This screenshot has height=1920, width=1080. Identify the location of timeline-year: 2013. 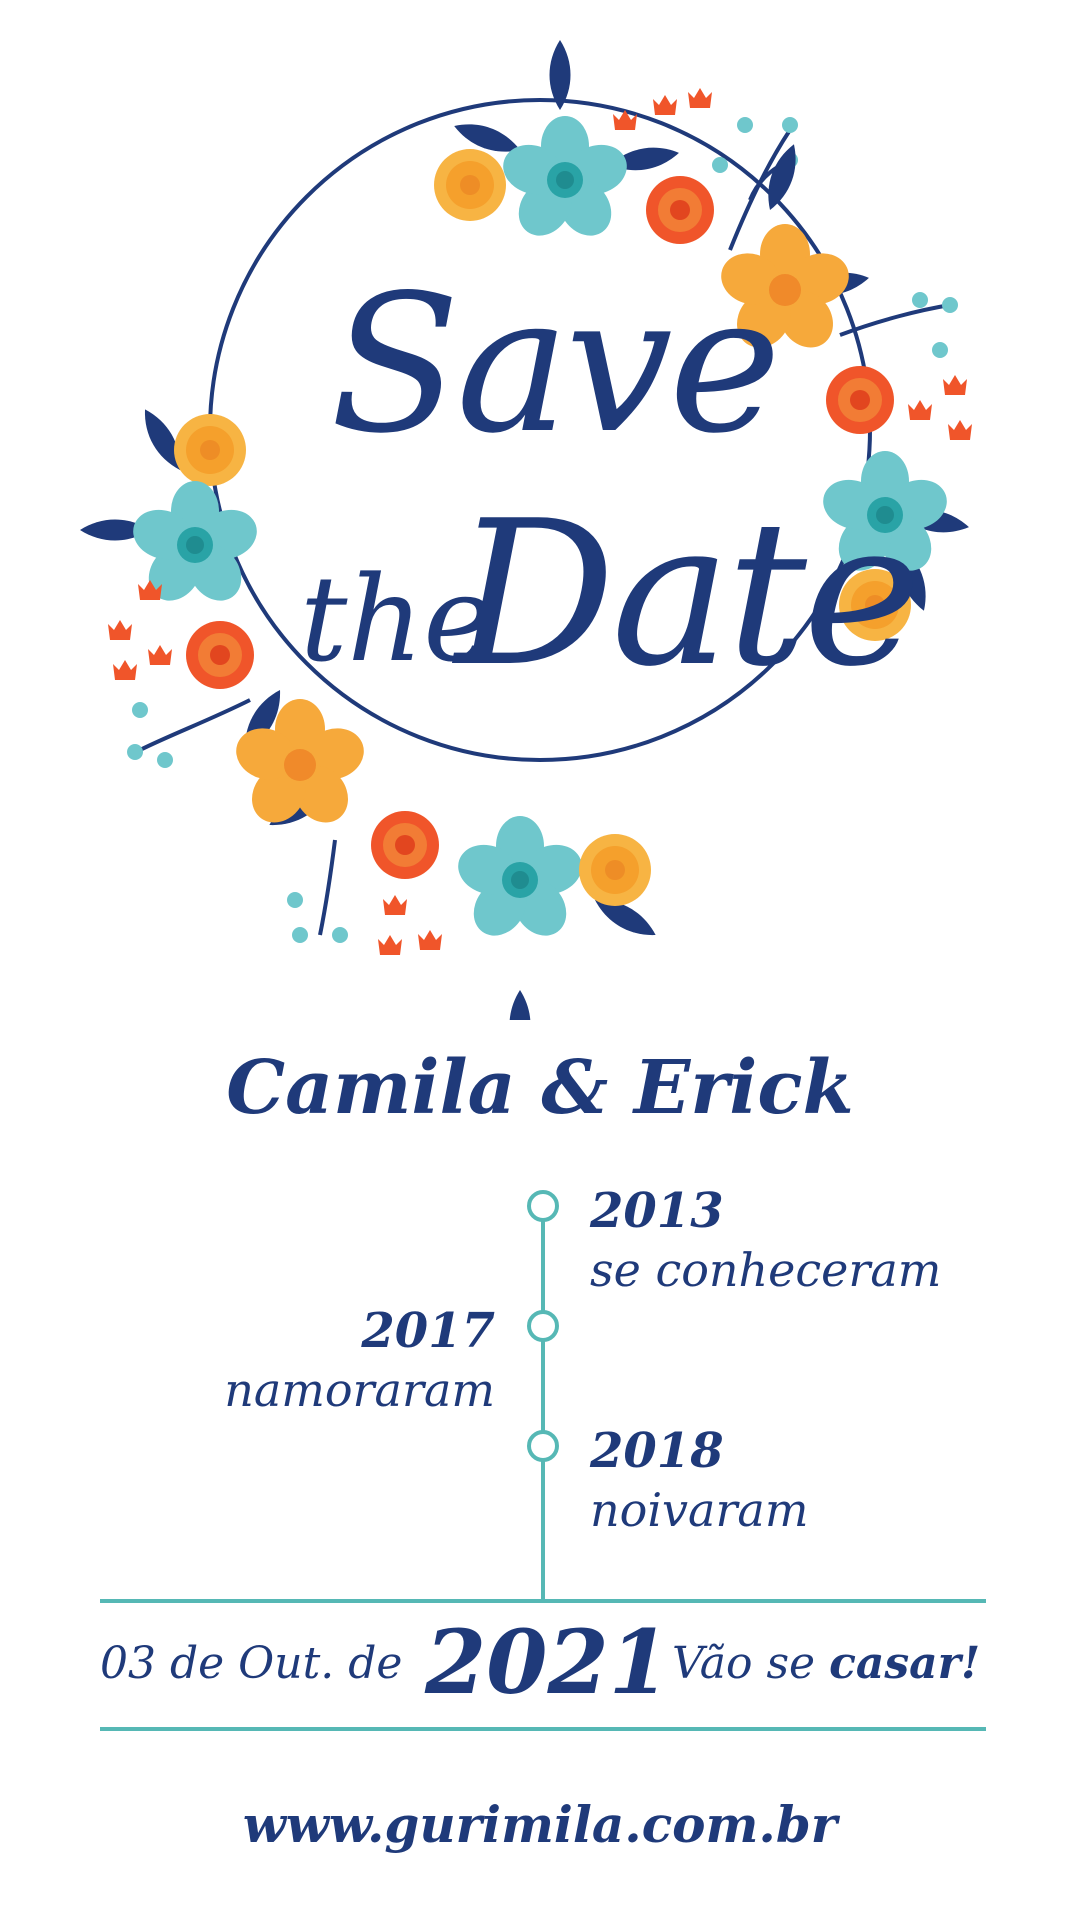
(657, 1211).